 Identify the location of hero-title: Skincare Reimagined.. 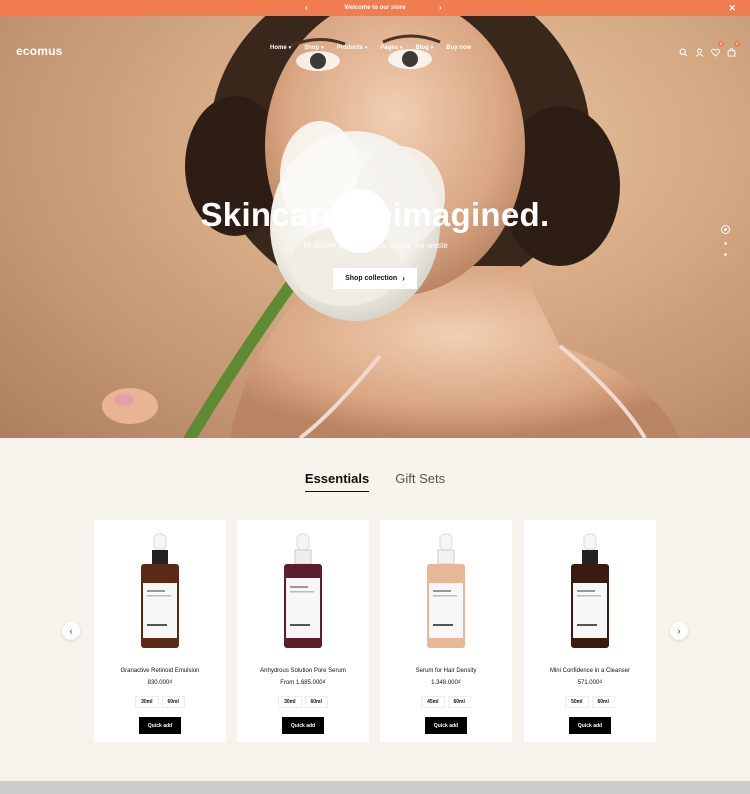
(375, 214).